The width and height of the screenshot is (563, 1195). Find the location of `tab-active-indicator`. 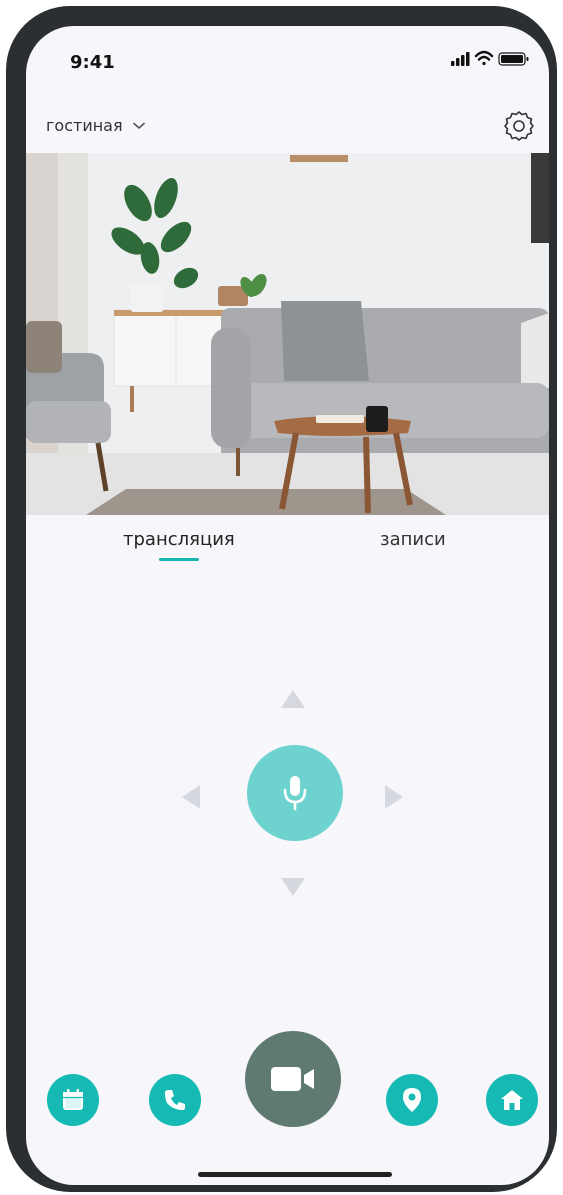

tab-active-indicator is located at coordinates (179, 559).